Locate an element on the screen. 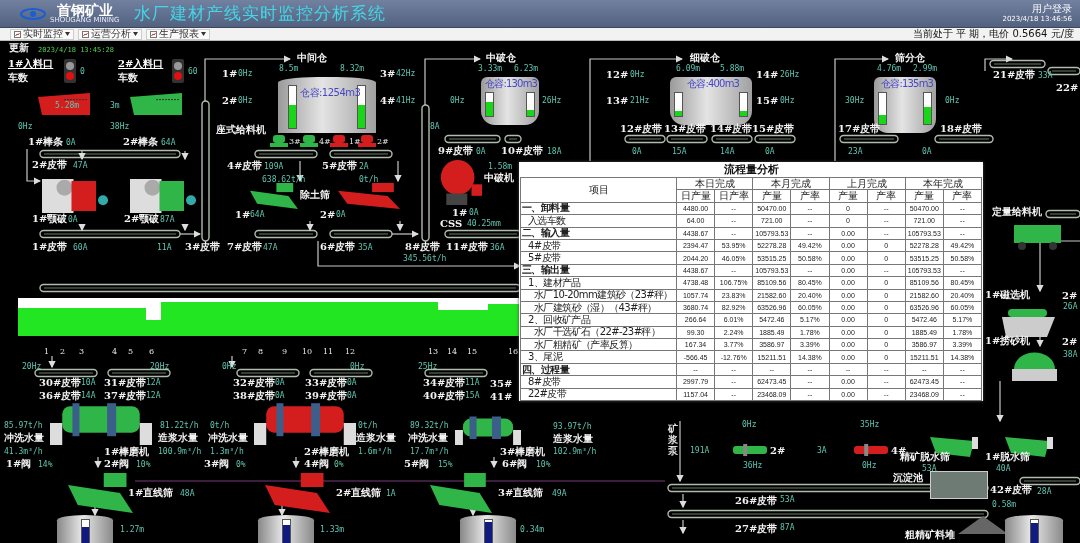 The height and width of the screenshot is (543, 1080). equipment-label: 2#棒磨机 is located at coordinates (327, 452).